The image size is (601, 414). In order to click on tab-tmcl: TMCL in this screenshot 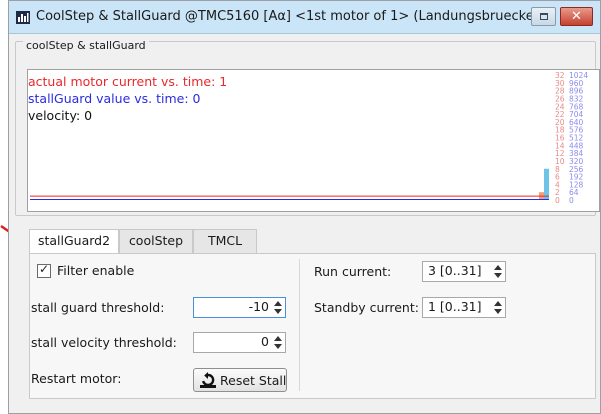, I will do `click(225, 241)`.